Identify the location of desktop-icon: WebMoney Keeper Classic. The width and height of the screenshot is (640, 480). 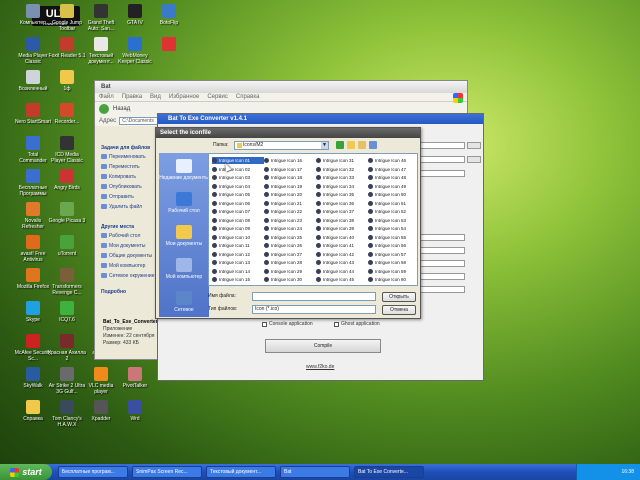
(135, 51).